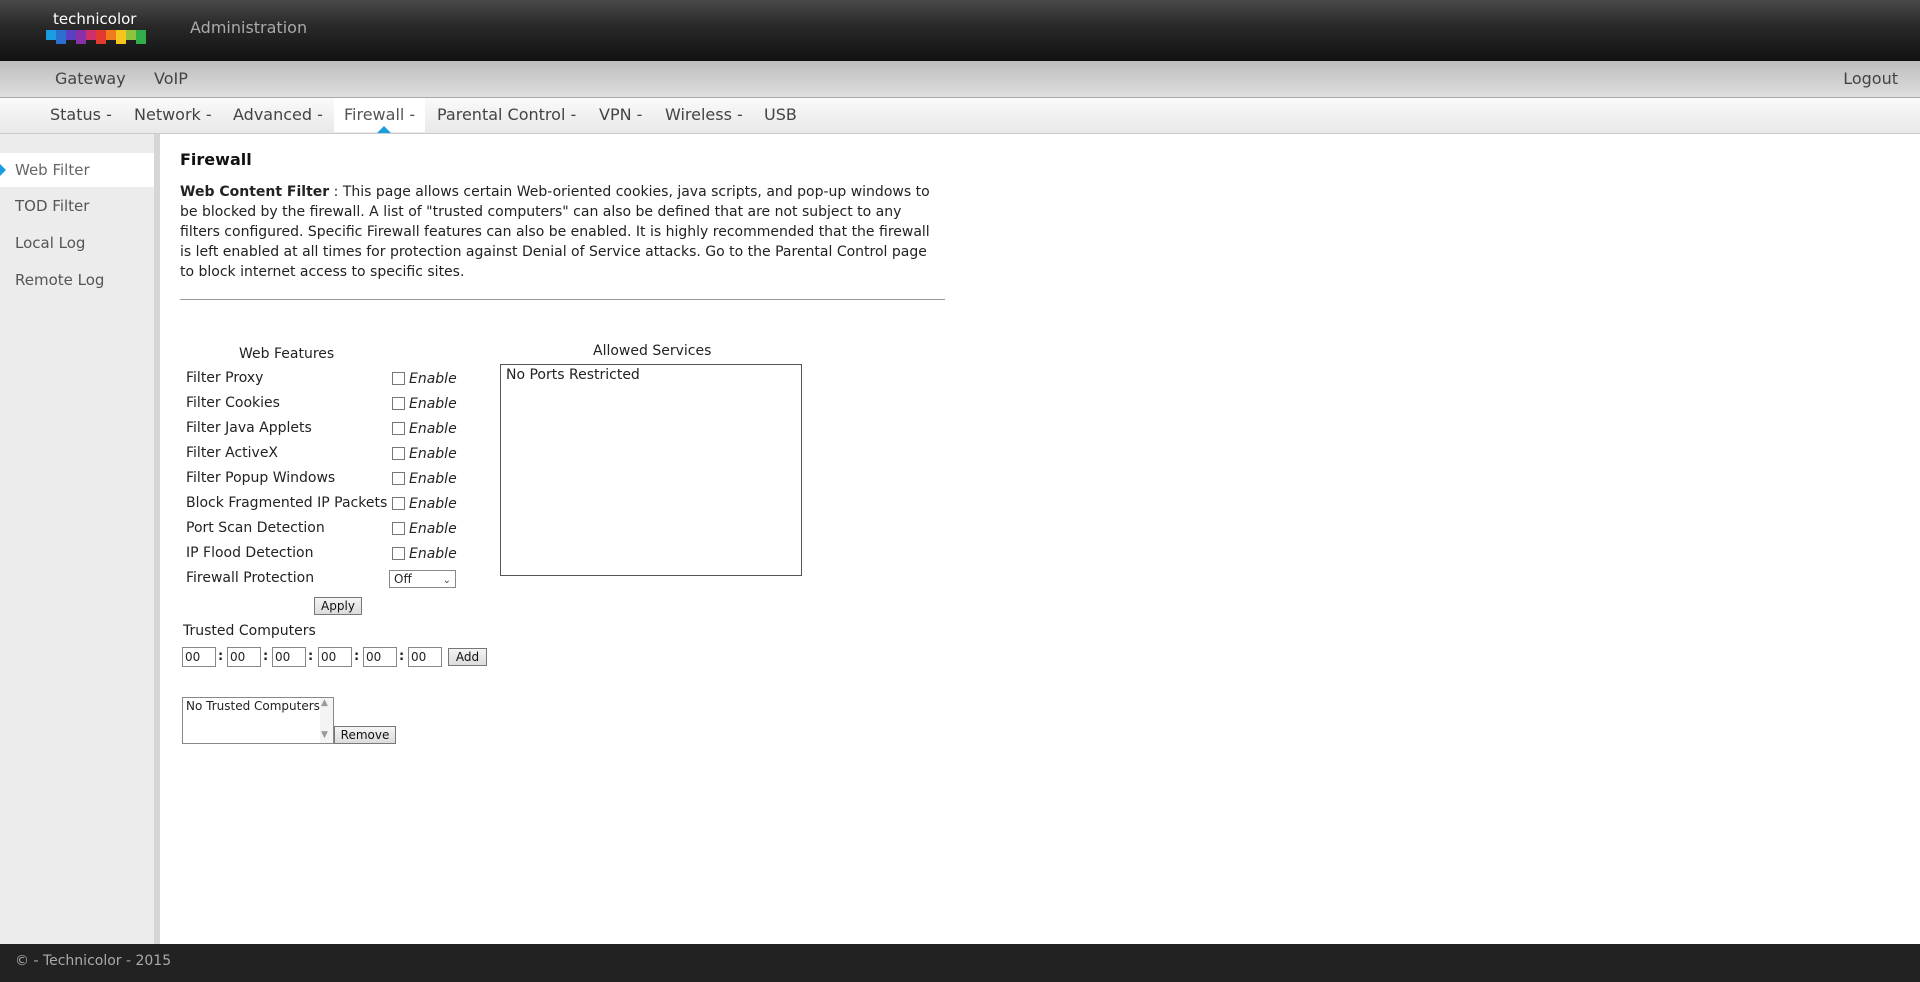 Image resolution: width=1920 pixels, height=982 pixels. Describe the element at coordinates (249, 631) in the screenshot. I see `trusted-computers-heading: Trusted Computers` at that location.